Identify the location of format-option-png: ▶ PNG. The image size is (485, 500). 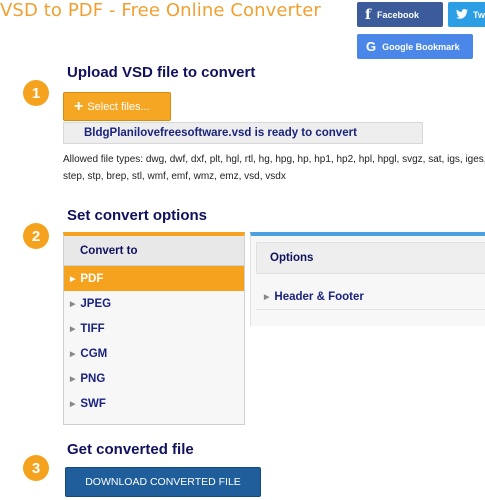
(154, 378).